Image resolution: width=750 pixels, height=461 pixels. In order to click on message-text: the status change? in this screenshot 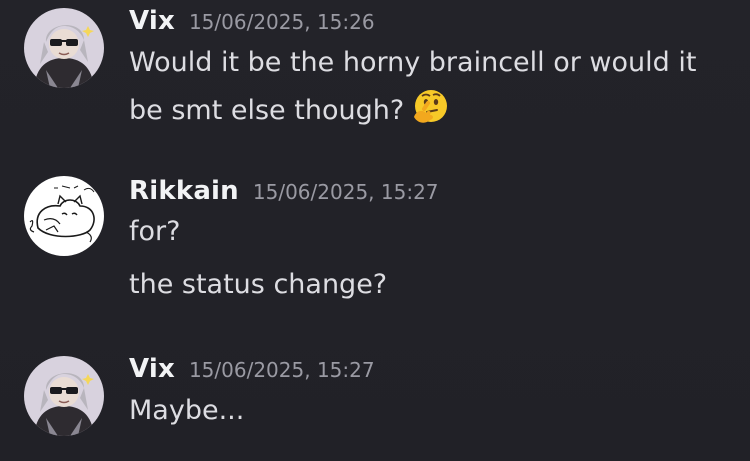, I will do `click(258, 284)`.